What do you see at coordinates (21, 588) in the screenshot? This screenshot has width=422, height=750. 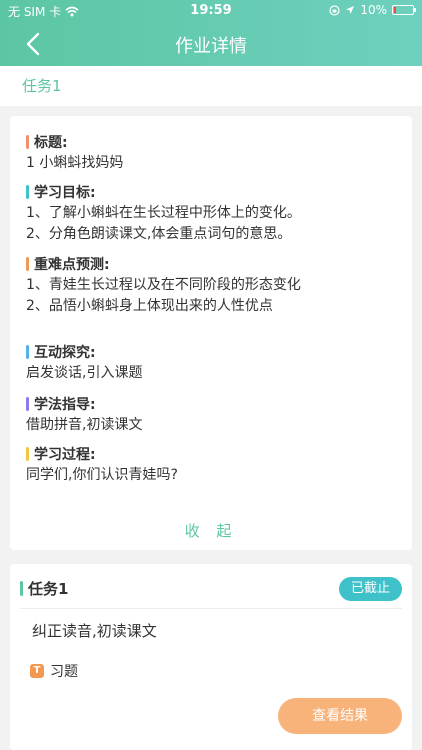 I see `task-card-marker` at bounding box center [21, 588].